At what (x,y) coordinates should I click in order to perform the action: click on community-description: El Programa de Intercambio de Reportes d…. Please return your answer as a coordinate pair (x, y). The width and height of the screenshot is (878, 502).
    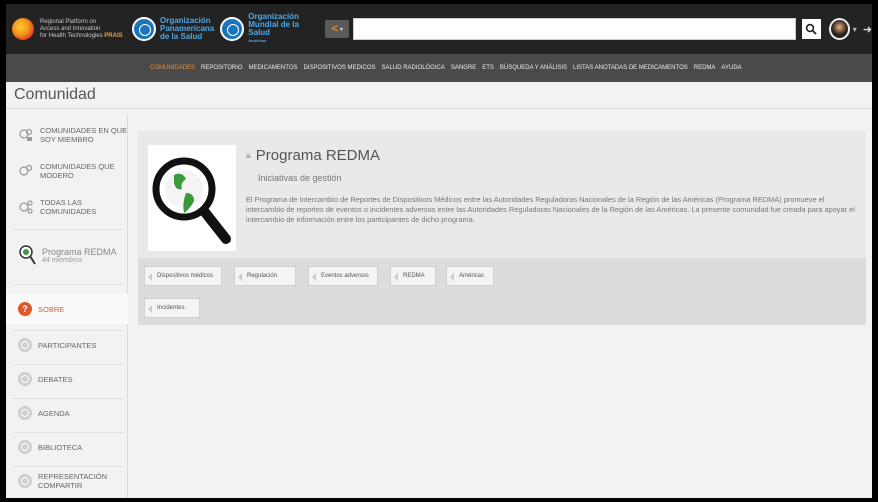
    Looking at the image, I should click on (550, 209).